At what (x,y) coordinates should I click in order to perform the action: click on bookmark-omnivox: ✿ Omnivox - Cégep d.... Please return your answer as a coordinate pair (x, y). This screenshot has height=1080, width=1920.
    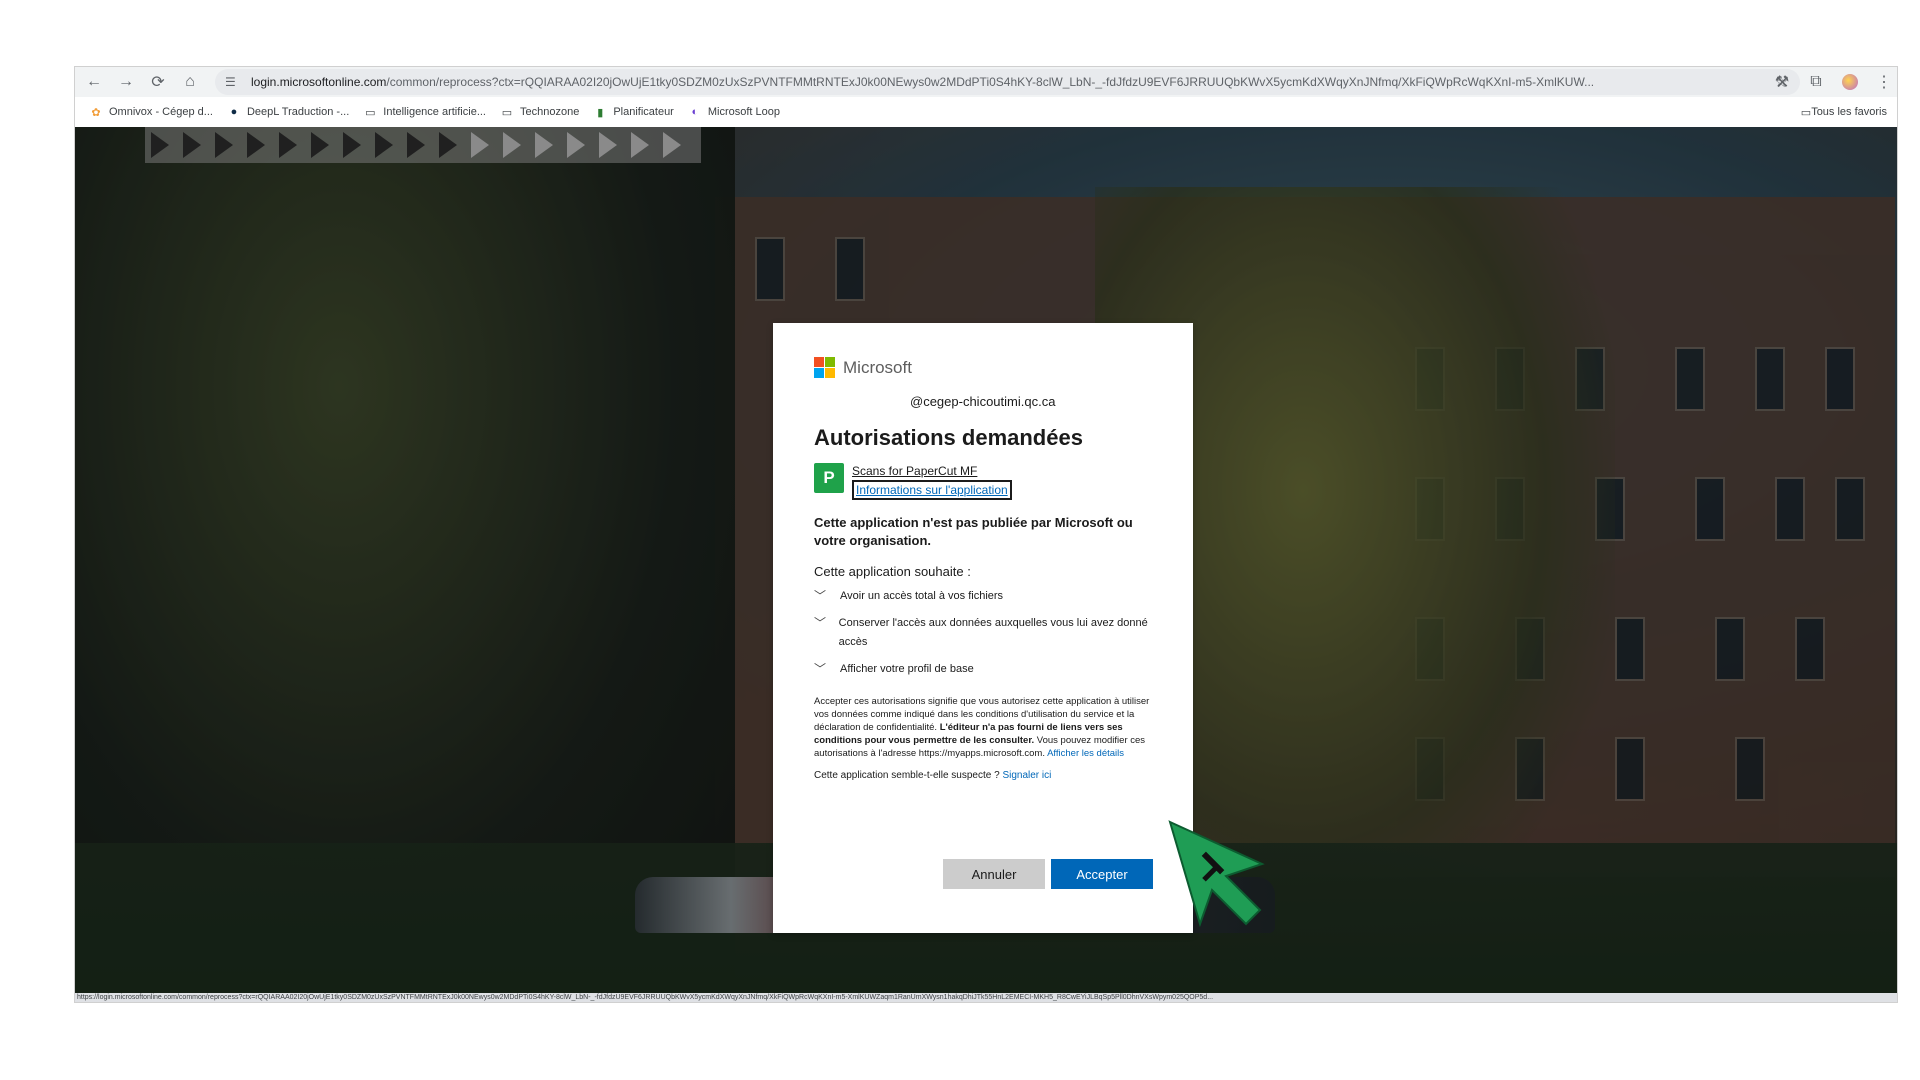
    Looking at the image, I should click on (151, 112).